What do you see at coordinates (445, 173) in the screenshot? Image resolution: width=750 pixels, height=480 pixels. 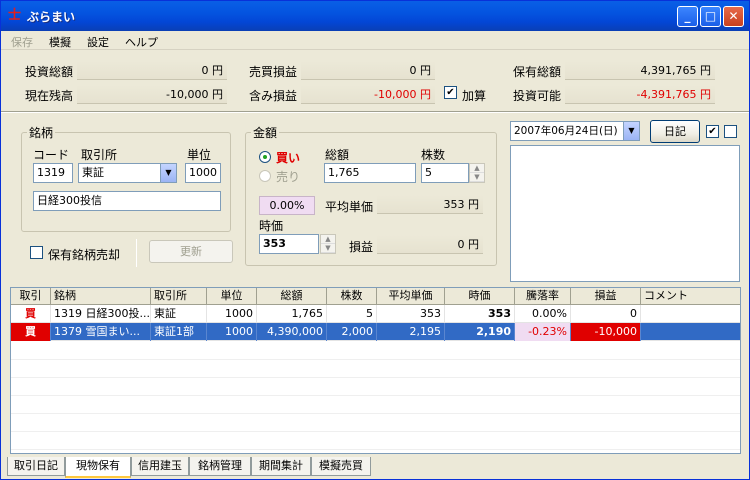 I see `shares-input: 5` at bounding box center [445, 173].